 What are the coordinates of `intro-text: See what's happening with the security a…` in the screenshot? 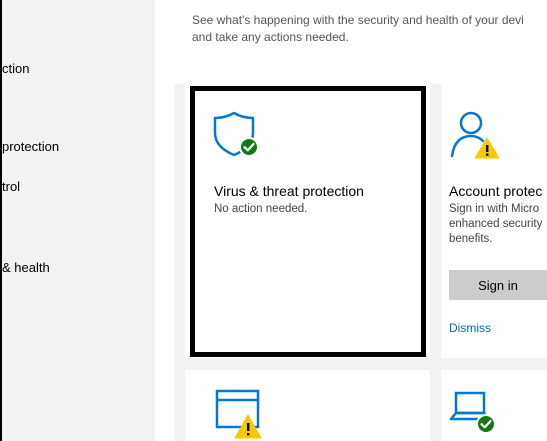 It's located at (369, 29).